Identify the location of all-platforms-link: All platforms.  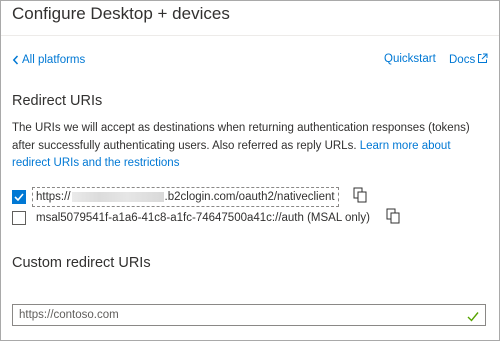
(48, 60).